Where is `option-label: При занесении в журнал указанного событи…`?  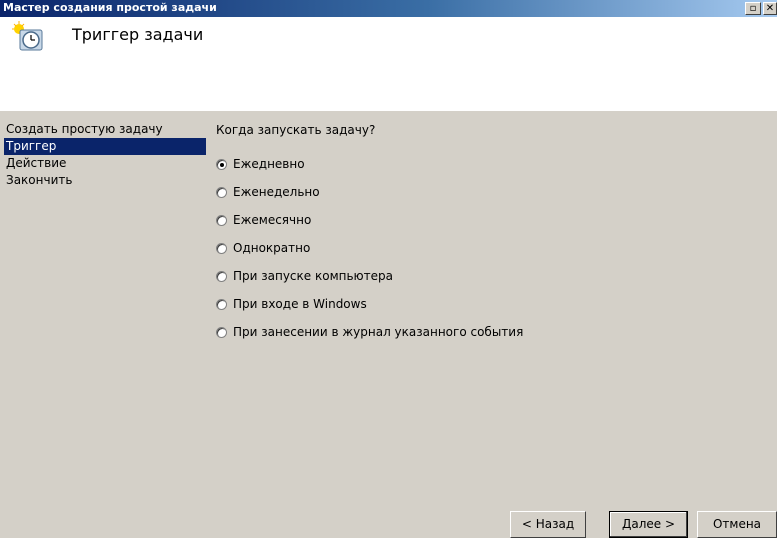
option-label: При занесении в журнал указанного событи… is located at coordinates (378, 332).